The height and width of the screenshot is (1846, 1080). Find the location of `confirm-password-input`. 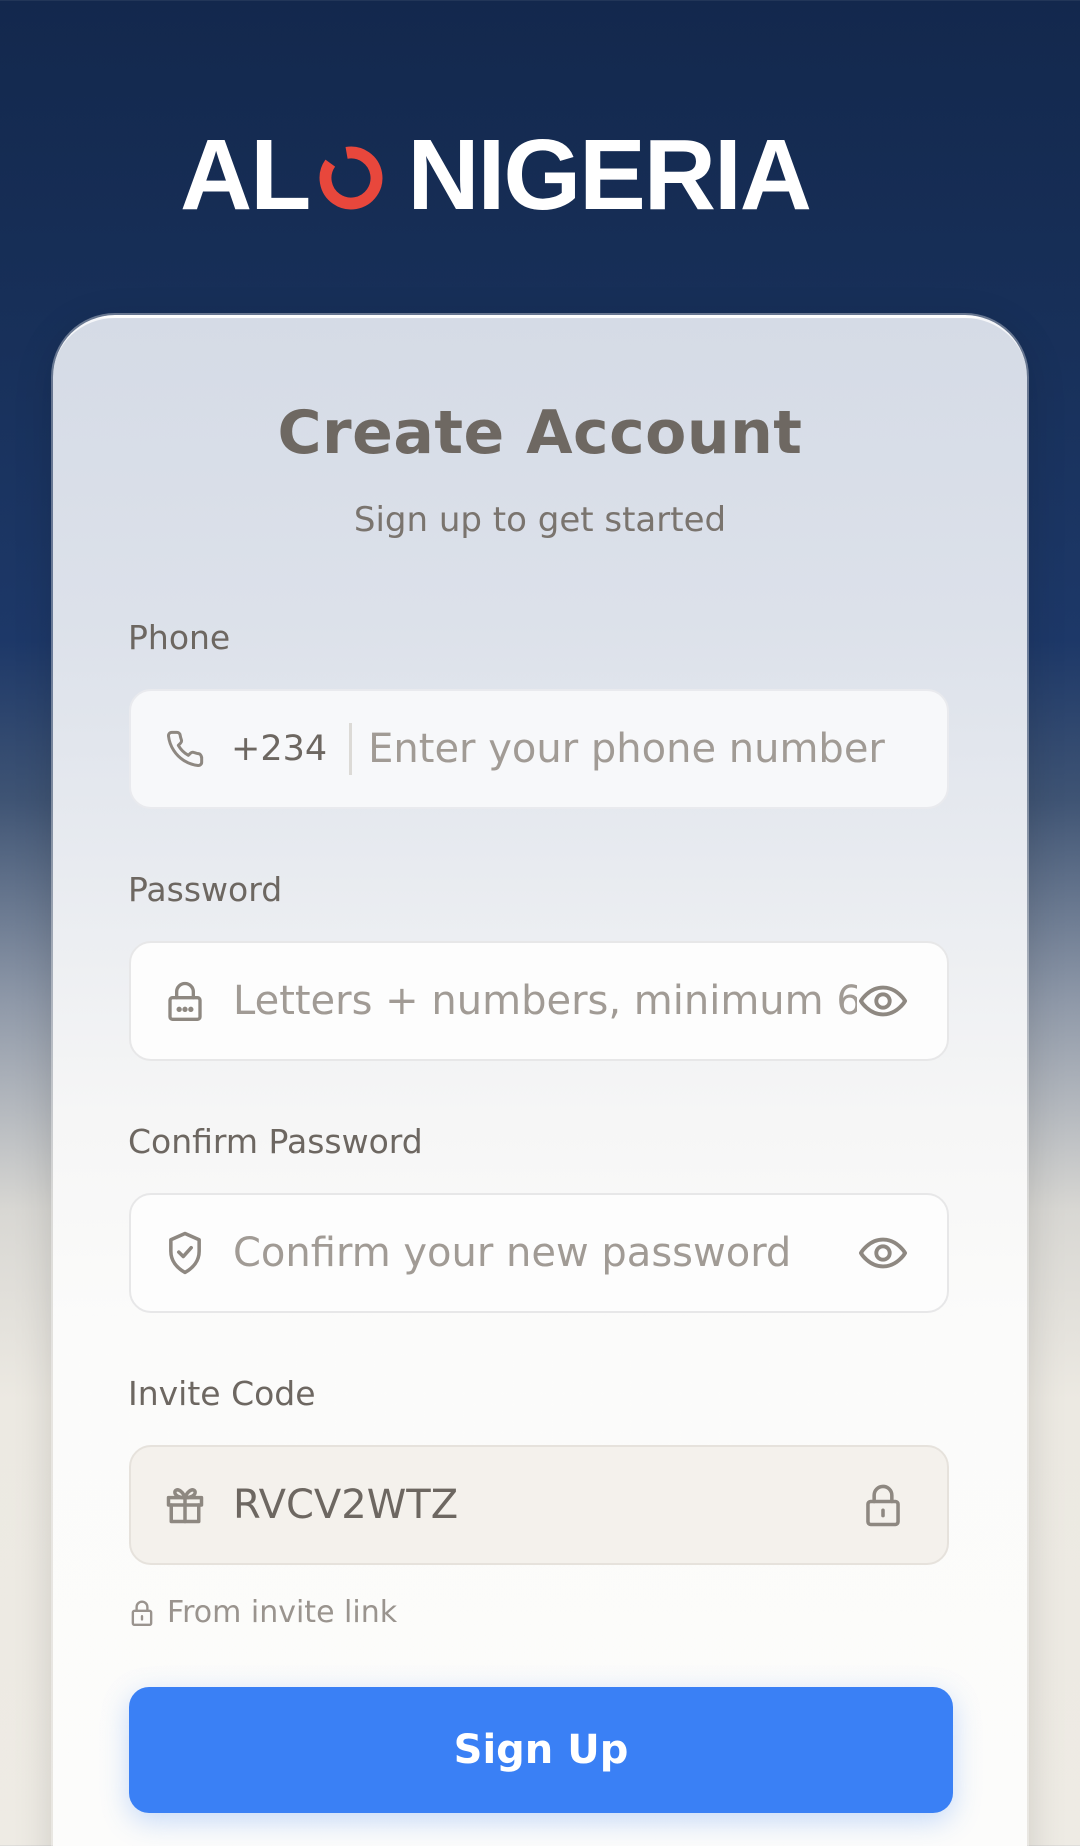

confirm-password-input is located at coordinates (545, 1253).